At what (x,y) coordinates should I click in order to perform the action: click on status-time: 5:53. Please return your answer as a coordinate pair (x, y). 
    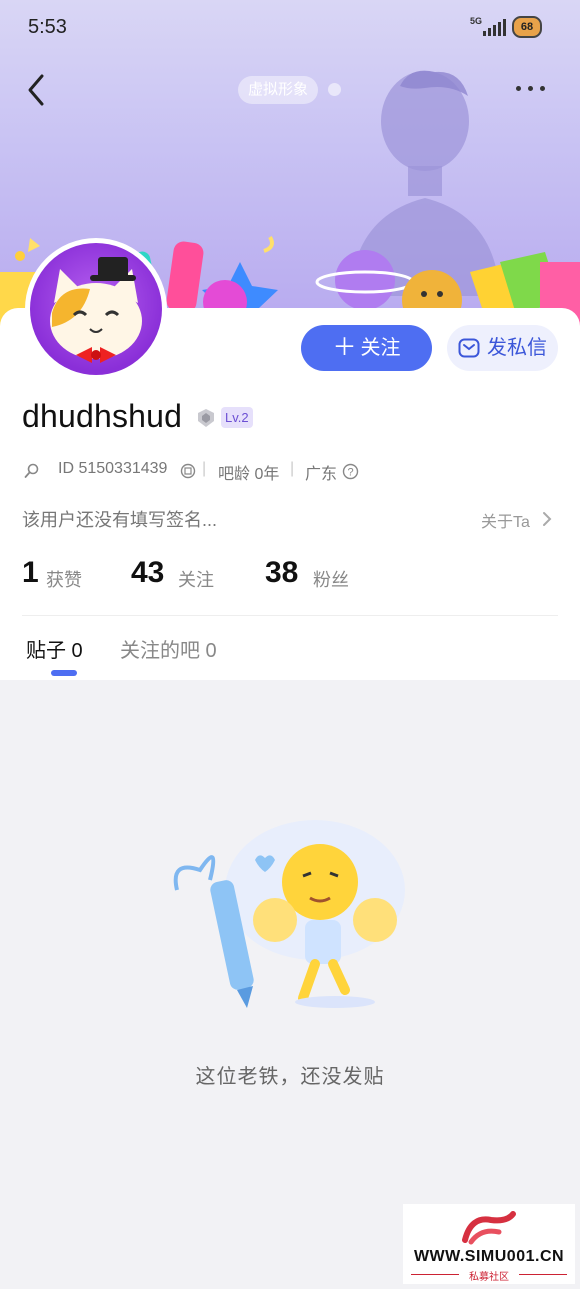
    Looking at the image, I should click on (47, 27).